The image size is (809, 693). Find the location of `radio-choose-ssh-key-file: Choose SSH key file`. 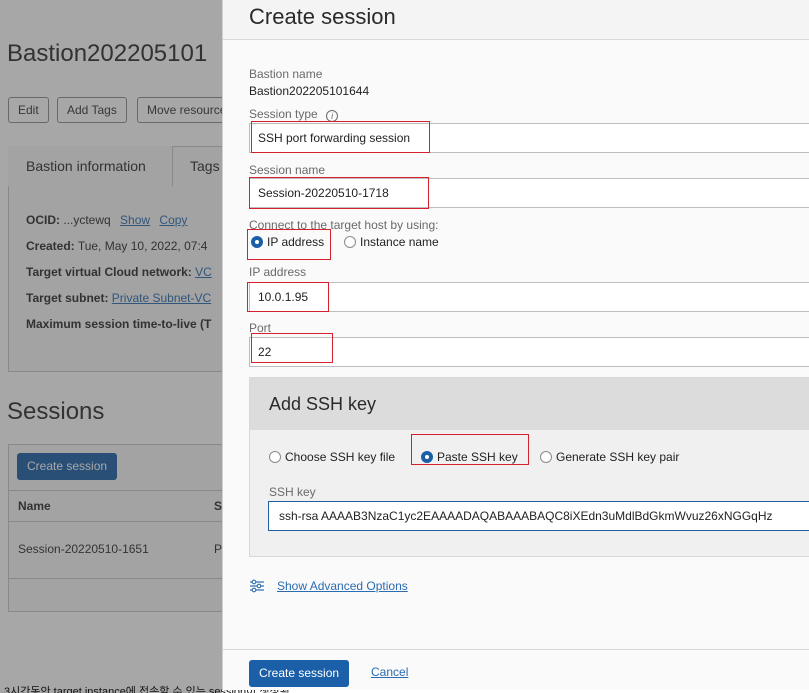

radio-choose-ssh-key-file: Choose SSH key file is located at coordinates (332, 457).